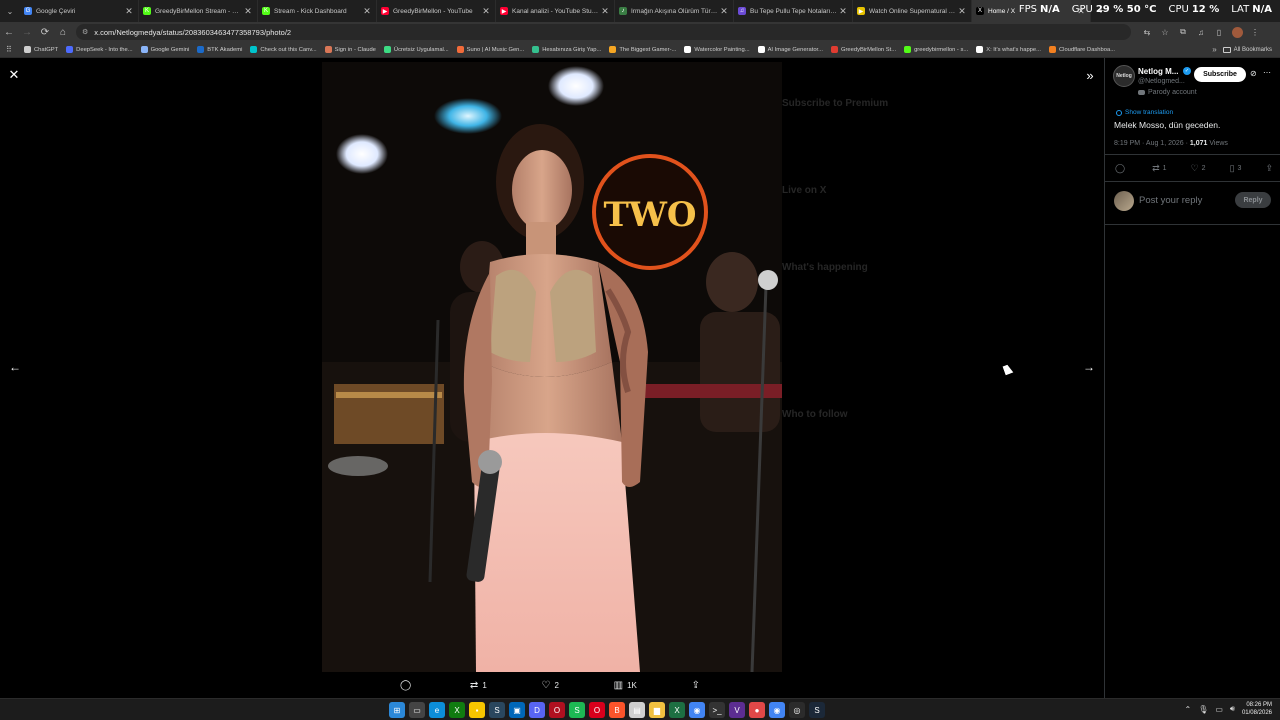 This screenshot has width=1280, height=720. Describe the element at coordinates (15, 367) in the screenshot. I see `previous-photo-arrow-icon: ←` at that location.